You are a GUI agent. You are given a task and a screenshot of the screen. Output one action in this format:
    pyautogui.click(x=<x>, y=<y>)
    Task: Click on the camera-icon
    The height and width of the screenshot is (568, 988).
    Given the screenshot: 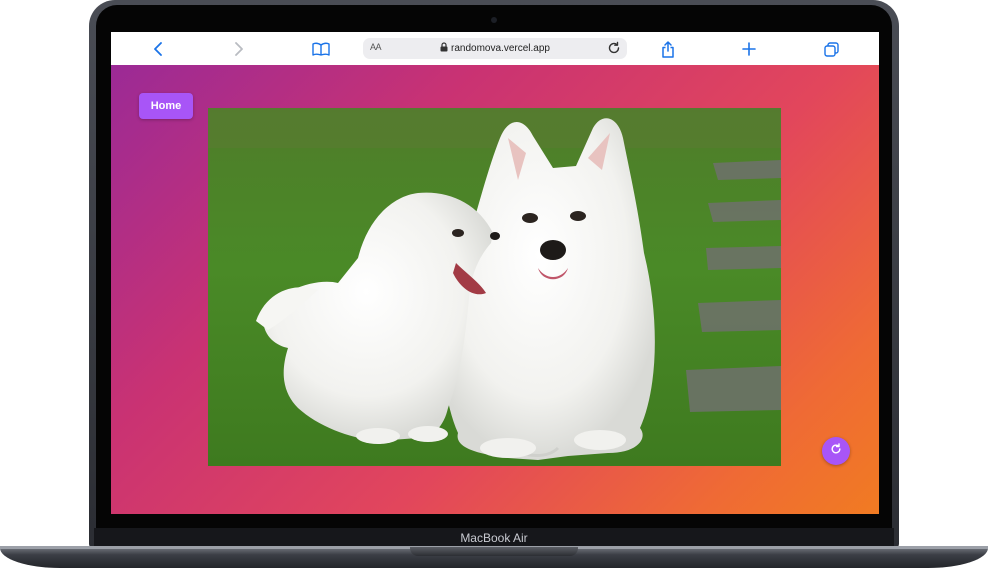 What is the action you would take?
    pyautogui.click(x=494, y=20)
    